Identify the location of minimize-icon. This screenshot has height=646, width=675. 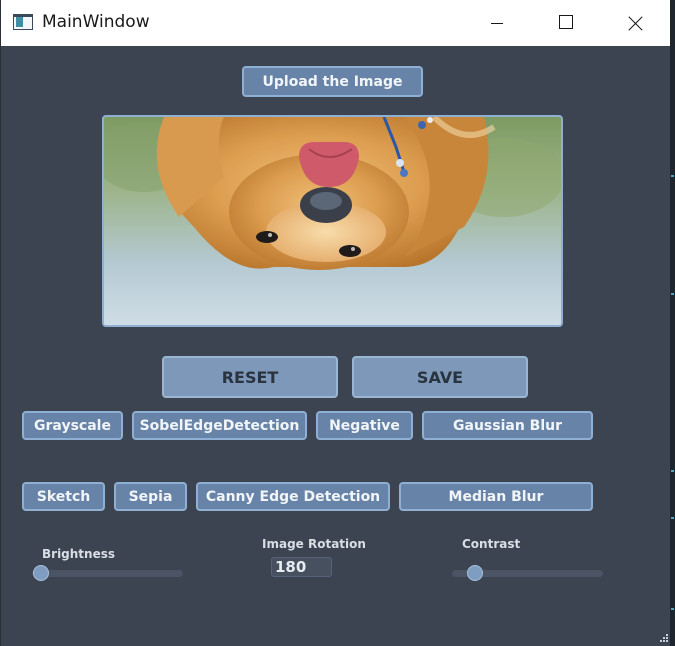
(498, 23).